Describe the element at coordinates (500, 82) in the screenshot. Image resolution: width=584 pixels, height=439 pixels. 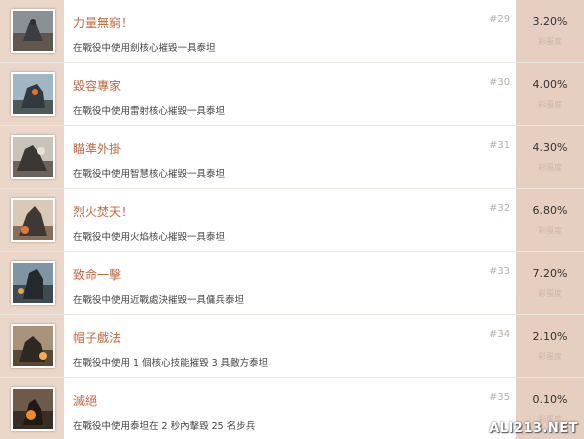
I see `achievement-number: #30` at that location.